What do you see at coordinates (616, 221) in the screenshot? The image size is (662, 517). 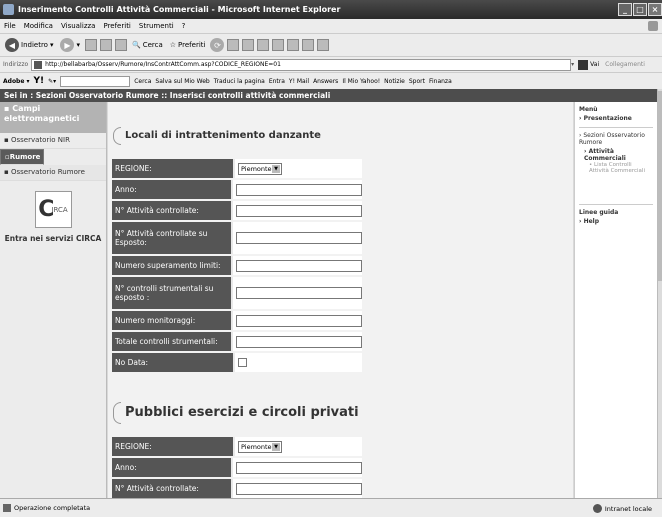 I see `link-help: › Help` at bounding box center [616, 221].